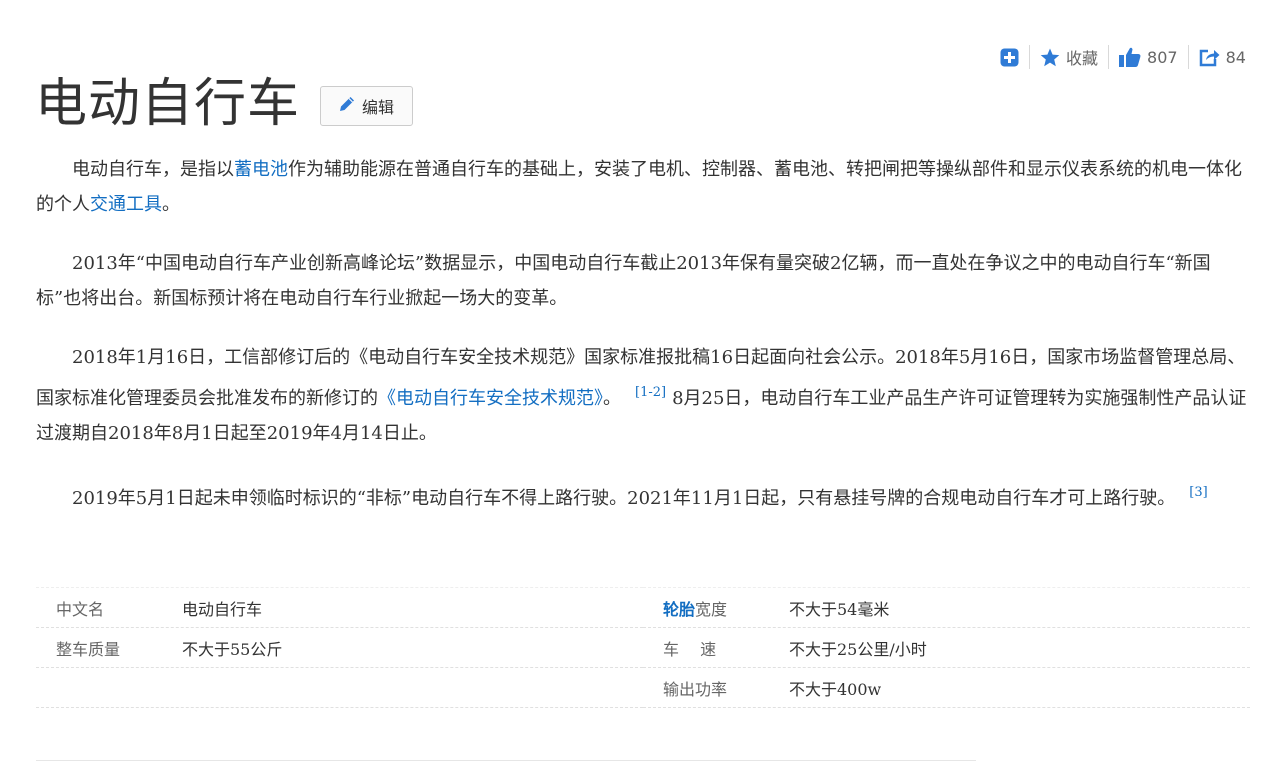  What do you see at coordinates (339, 607) in the screenshot?
I see `info-row: 中文名 电动自行车` at bounding box center [339, 607].